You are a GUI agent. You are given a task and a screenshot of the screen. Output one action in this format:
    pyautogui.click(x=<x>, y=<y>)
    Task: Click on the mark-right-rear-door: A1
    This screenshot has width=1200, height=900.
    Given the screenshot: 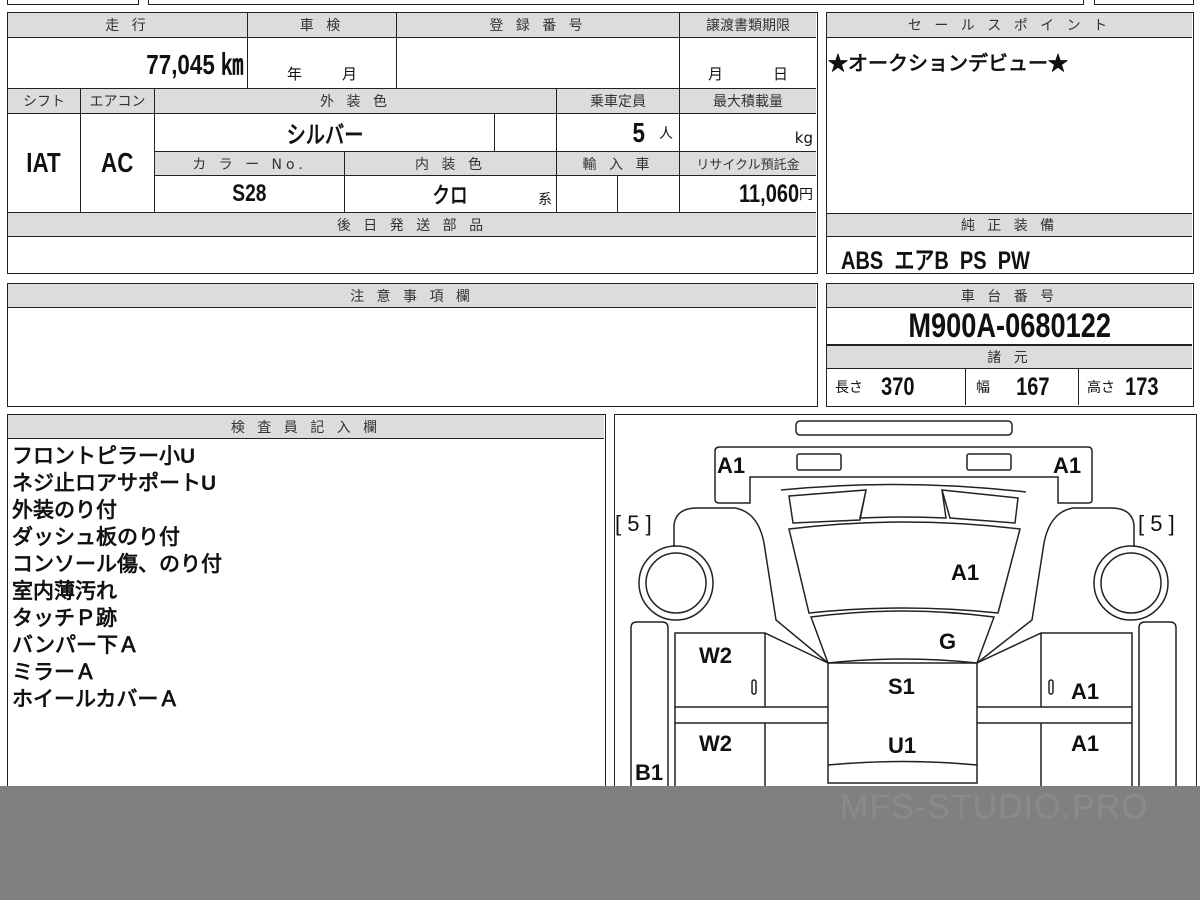 What is the action you would take?
    pyautogui.click(x=1085, y=743)
    